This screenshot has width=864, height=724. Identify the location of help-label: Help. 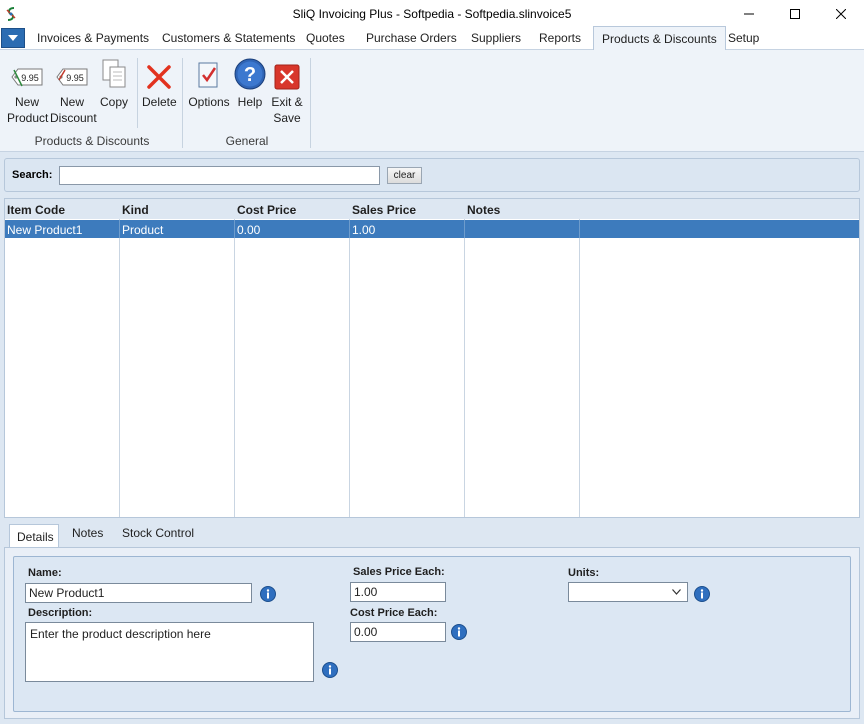
(250, 102).